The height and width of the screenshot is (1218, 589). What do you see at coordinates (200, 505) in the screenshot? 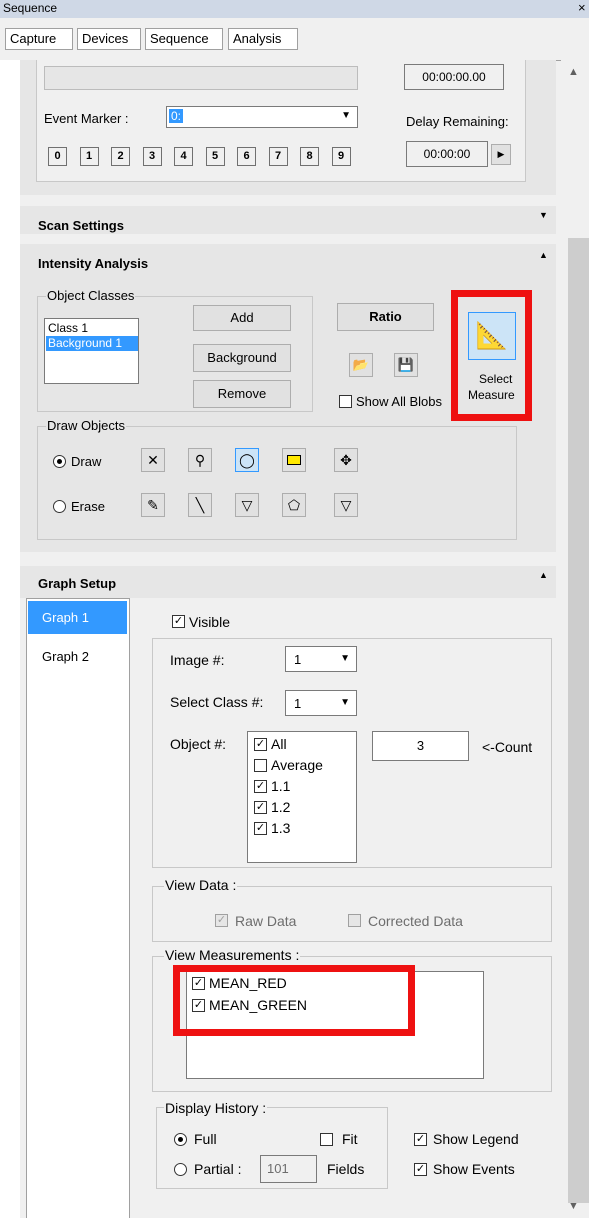
I see `line-tool-icon: ╲` at bounding box center [200, 505].